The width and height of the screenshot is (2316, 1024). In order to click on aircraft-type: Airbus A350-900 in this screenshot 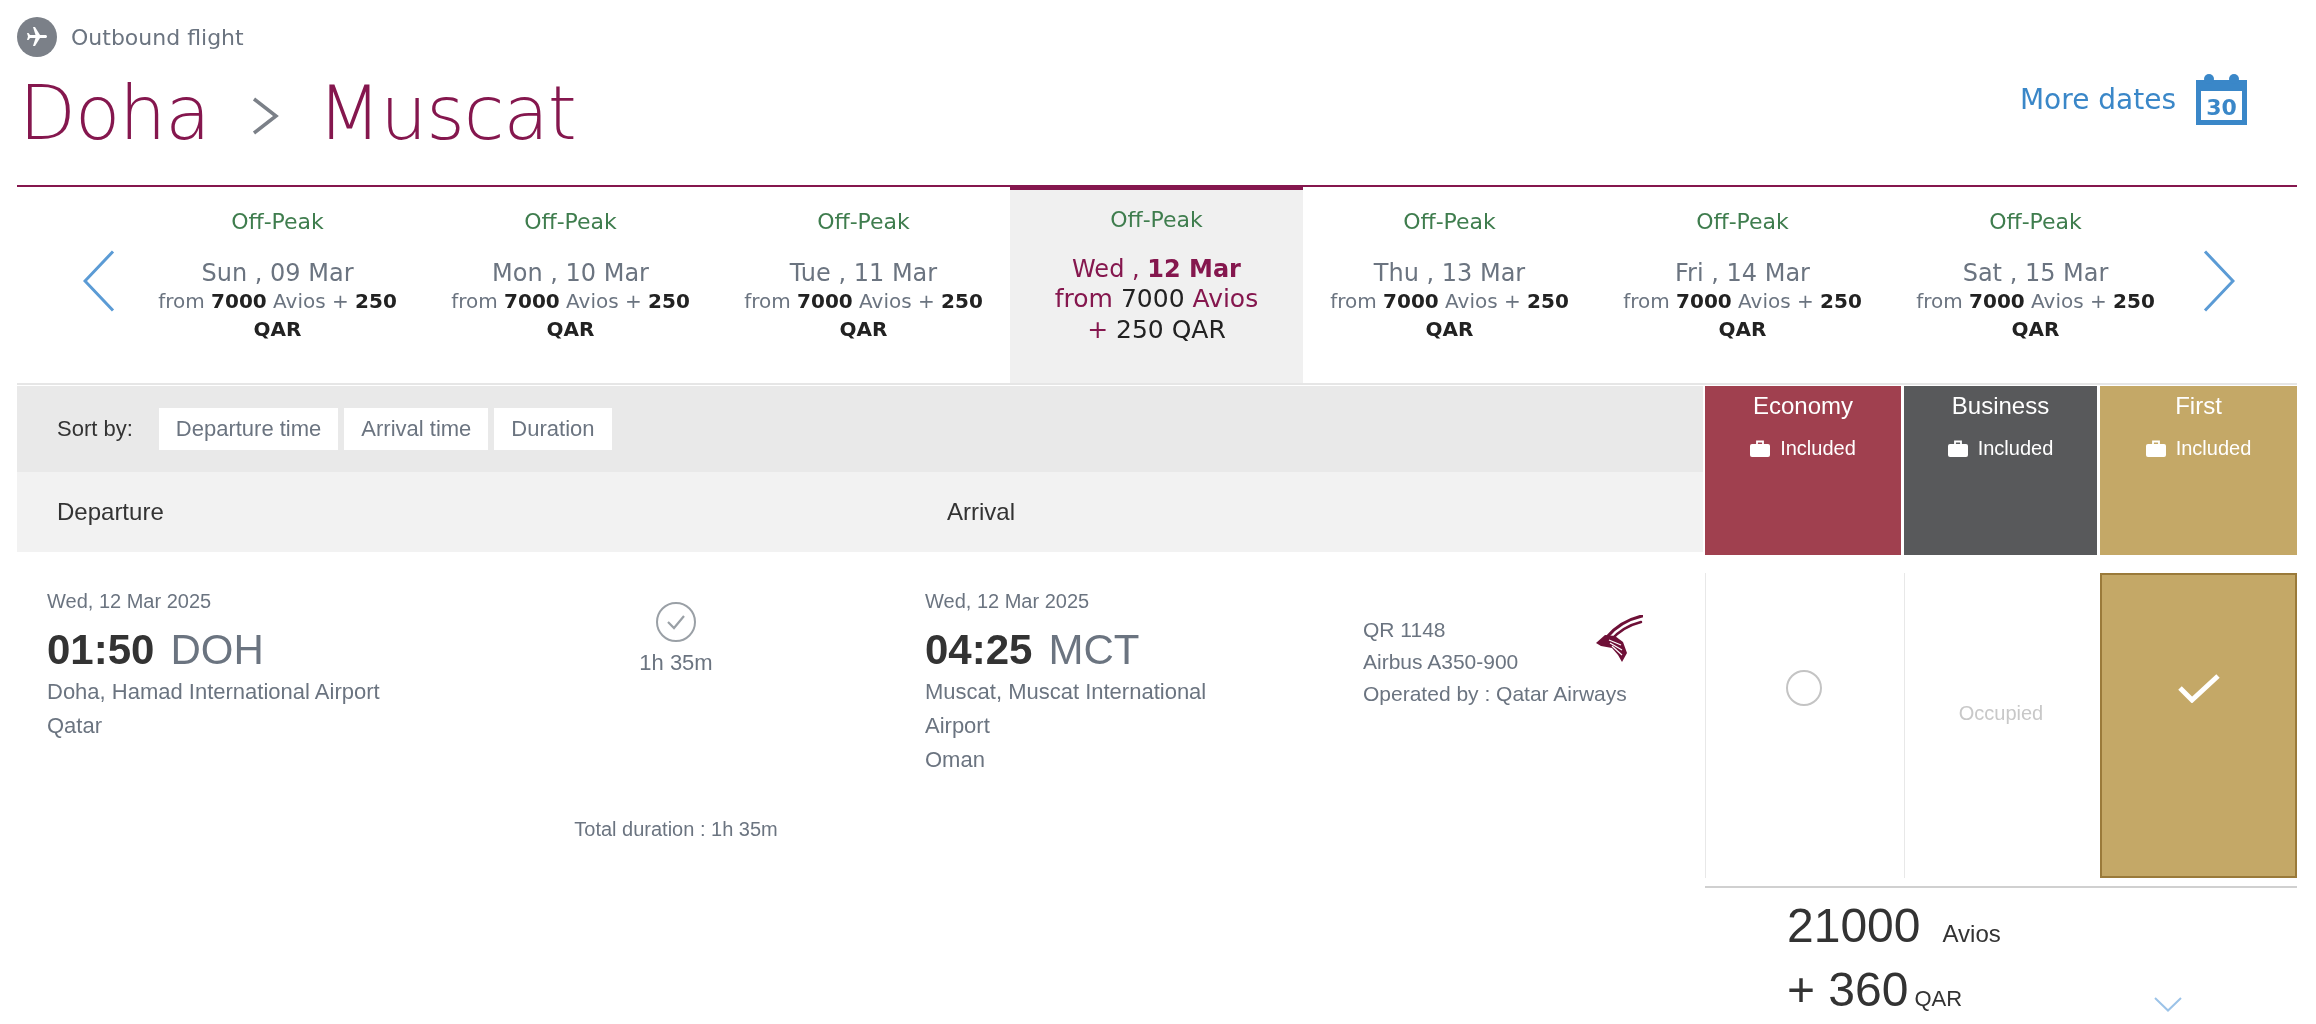, I will do `click(1441, 662)`.